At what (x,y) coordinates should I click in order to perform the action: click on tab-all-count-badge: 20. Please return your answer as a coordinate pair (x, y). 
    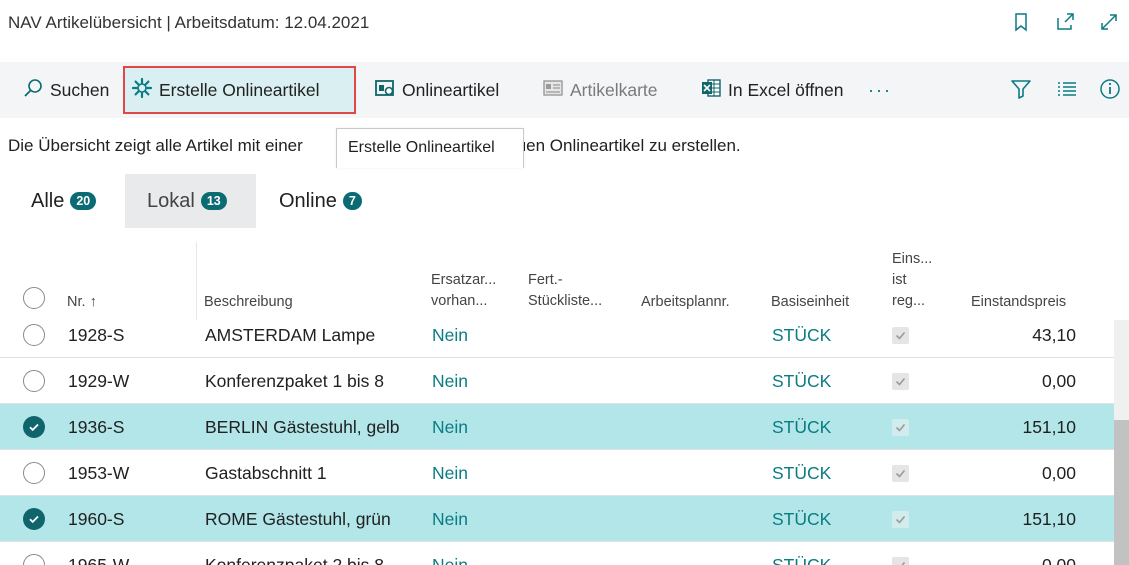
    Looking at the image, I should click on (83, 201).